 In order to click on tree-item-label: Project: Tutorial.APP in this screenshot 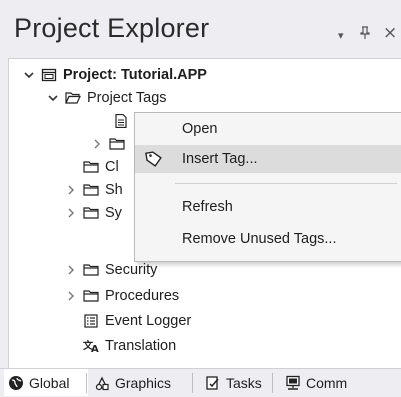, I will do `click(135, 74)`.